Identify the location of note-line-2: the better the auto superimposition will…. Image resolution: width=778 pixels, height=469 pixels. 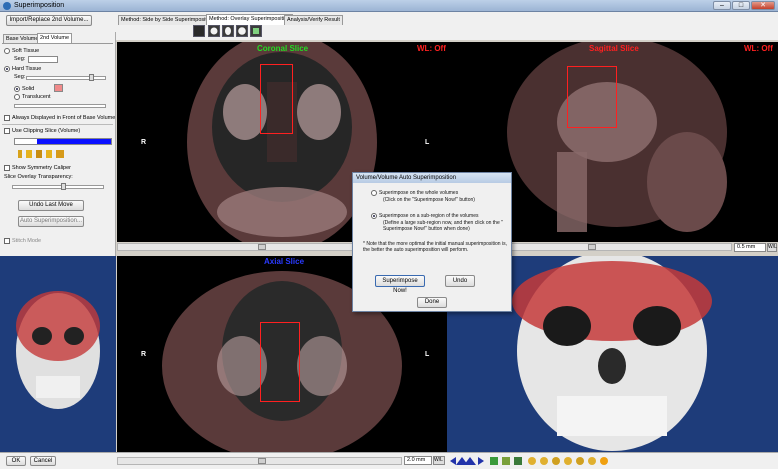
(416, 250).